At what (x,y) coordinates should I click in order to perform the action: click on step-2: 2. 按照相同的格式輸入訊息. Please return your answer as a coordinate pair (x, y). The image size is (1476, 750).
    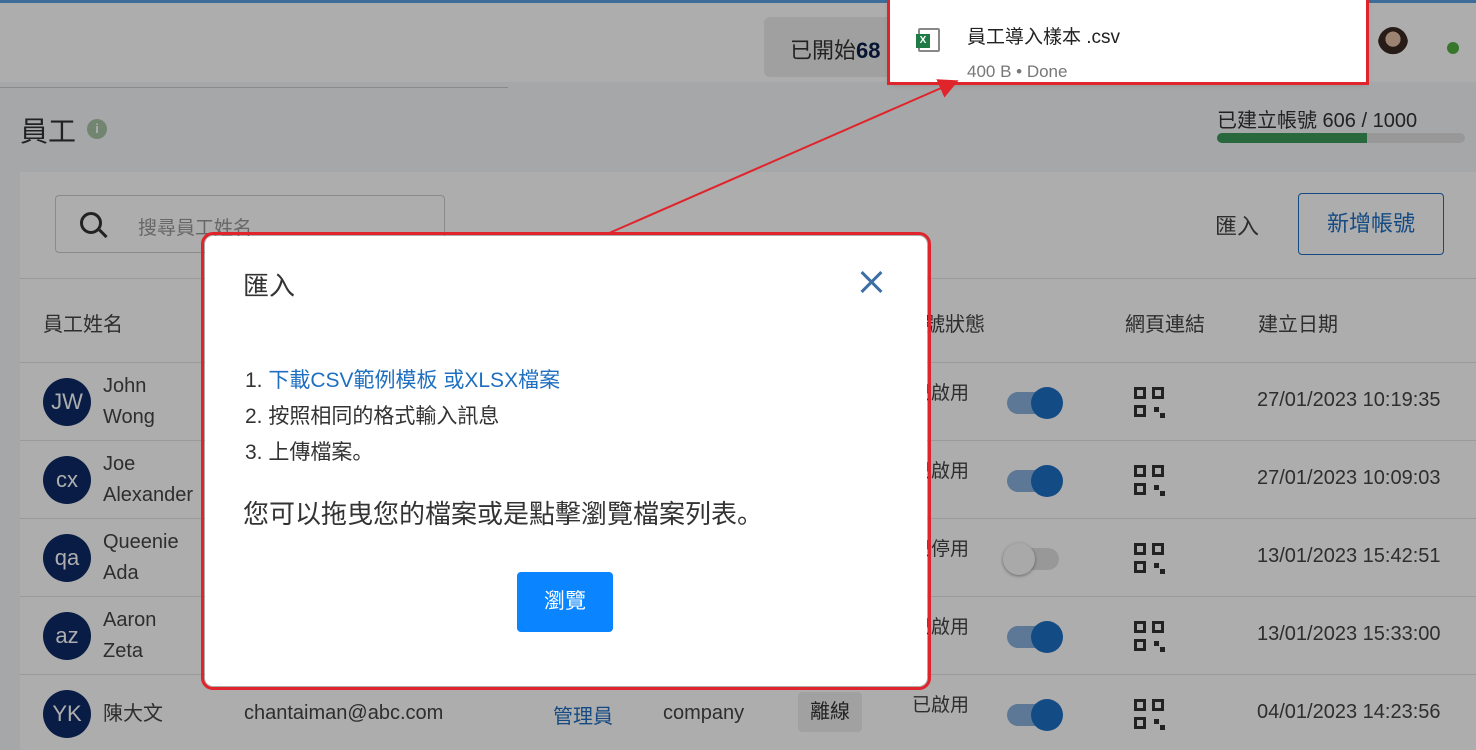
    Looking at the image, I should click on (372, 416).